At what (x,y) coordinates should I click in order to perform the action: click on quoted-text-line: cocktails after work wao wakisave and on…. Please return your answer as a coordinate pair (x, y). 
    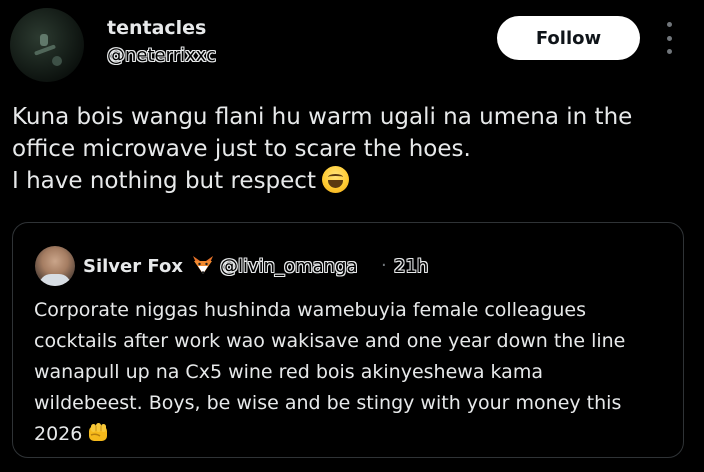
    Looking at the image, I should click on (330, 341).